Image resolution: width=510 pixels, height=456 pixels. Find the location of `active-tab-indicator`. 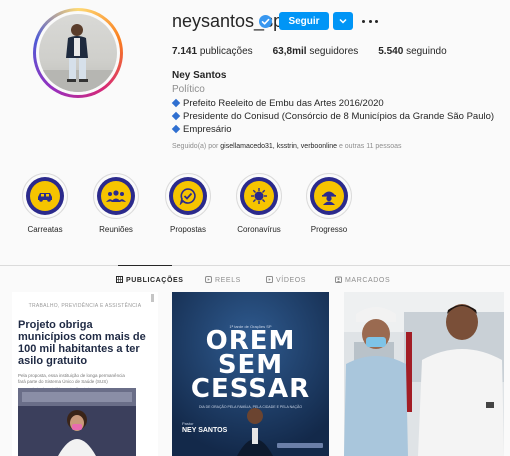

active-tab-indicator is located at coordinates (145, 265).